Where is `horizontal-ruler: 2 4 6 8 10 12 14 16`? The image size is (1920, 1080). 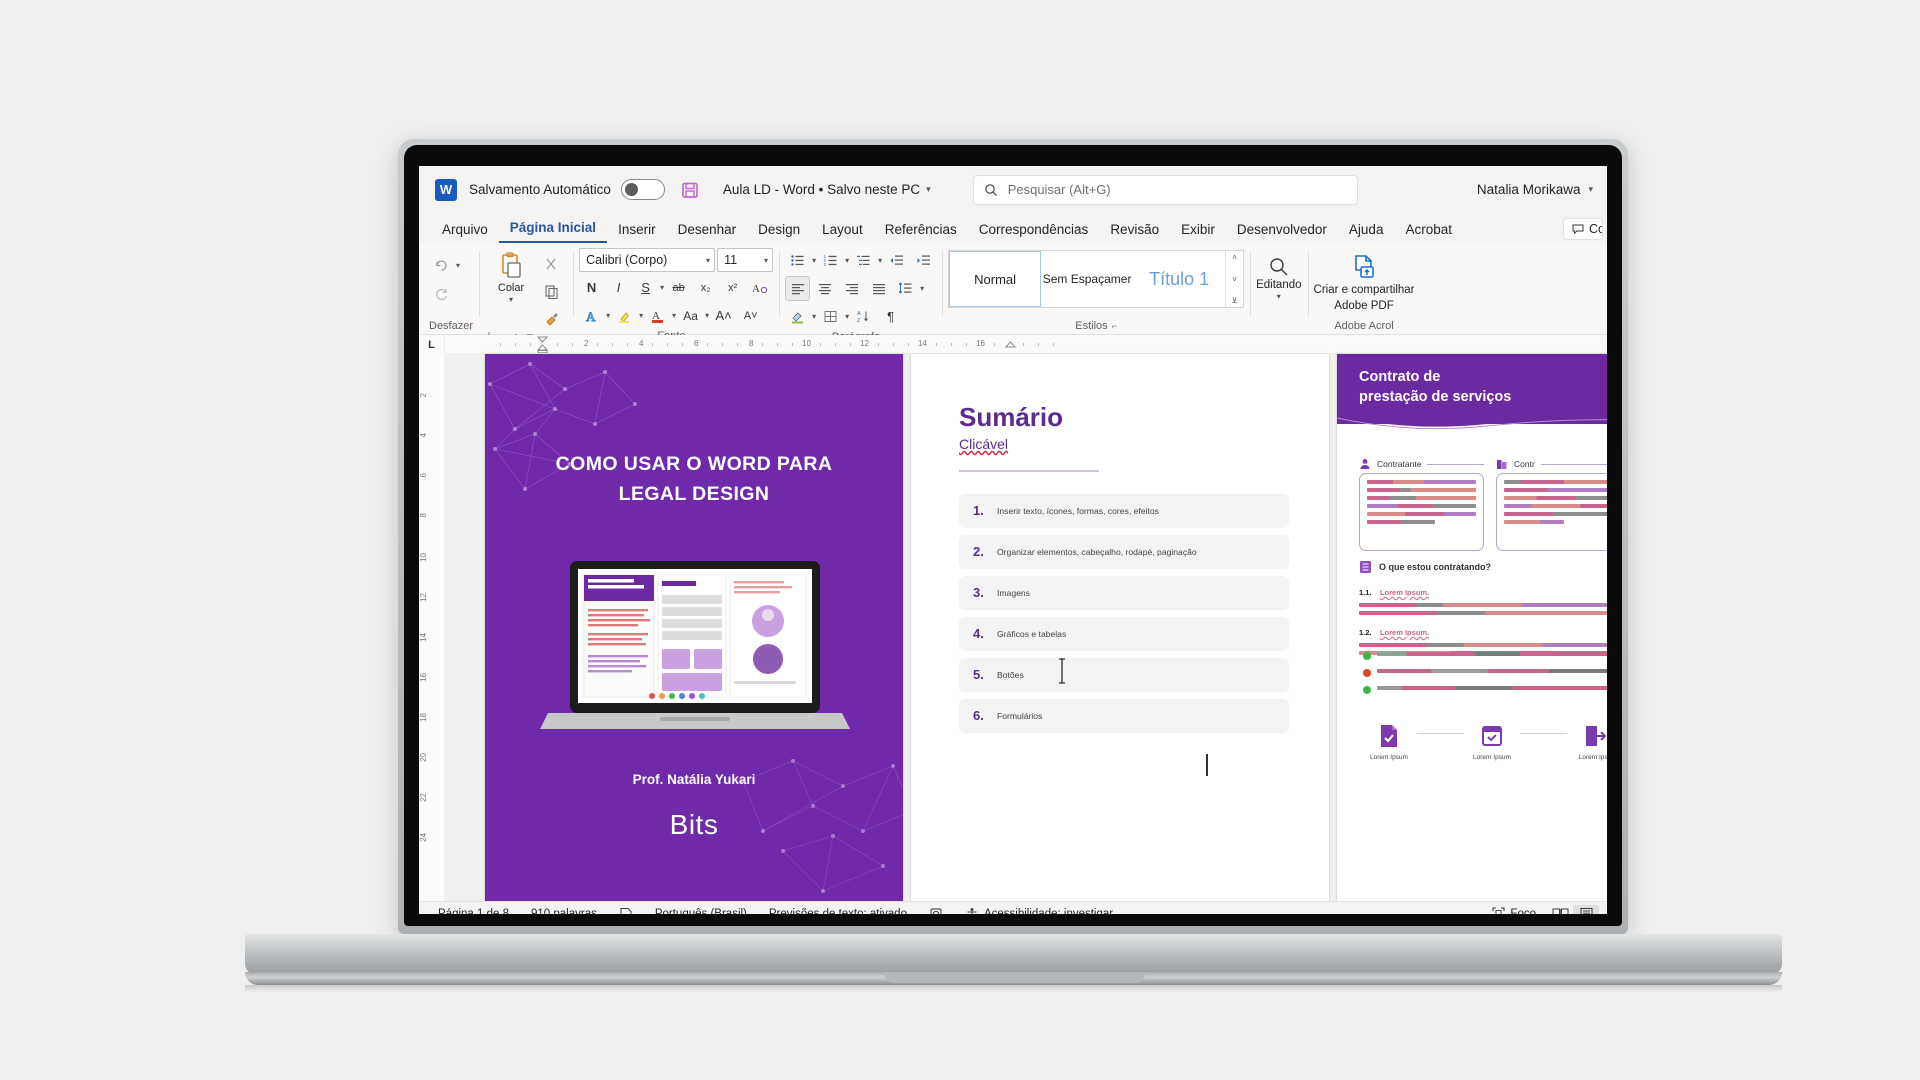 horizontal-ruler: 2 4 6 8 10 12 14 16 is located at coordinates (1026, 344).